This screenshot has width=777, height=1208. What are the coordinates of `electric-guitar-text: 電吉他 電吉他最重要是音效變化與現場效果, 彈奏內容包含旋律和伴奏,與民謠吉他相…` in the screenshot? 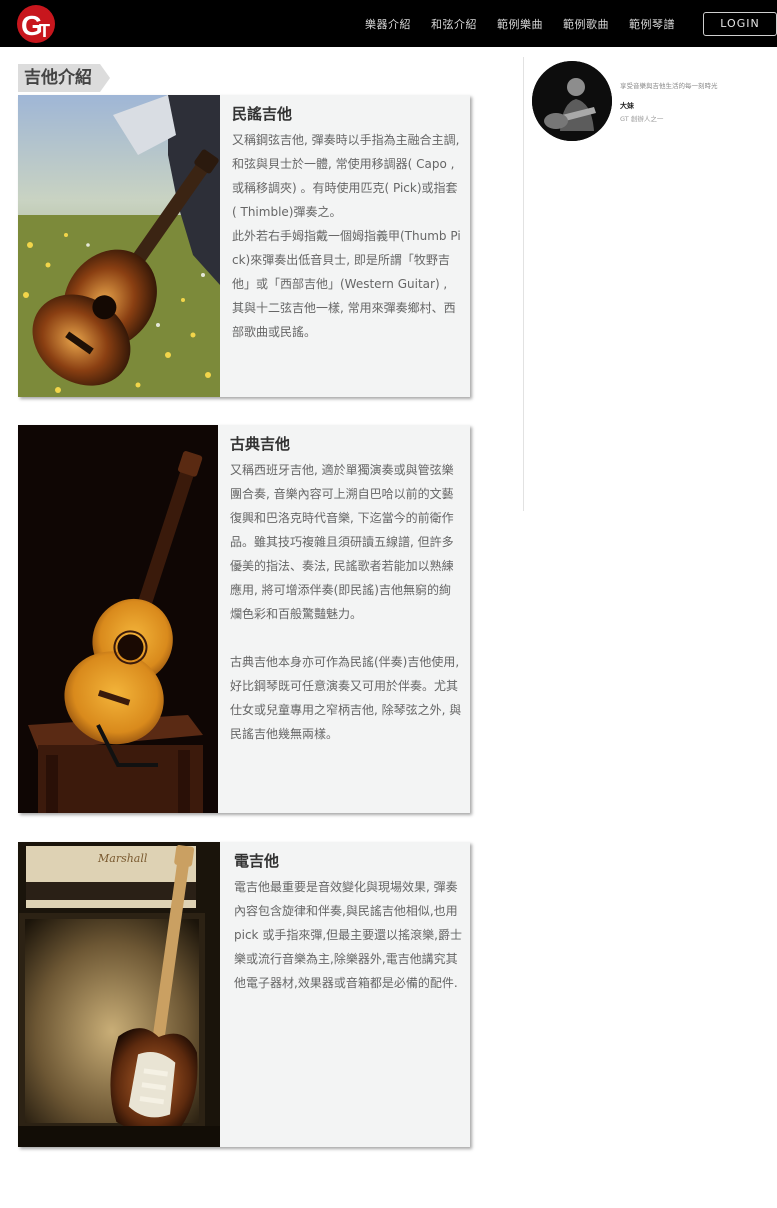 It's located at (345, 994).